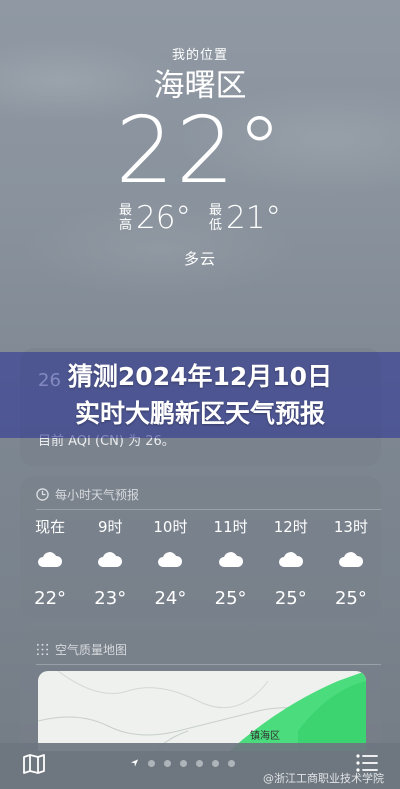  I want to click on low-label-top: 最, so click(216, 210).